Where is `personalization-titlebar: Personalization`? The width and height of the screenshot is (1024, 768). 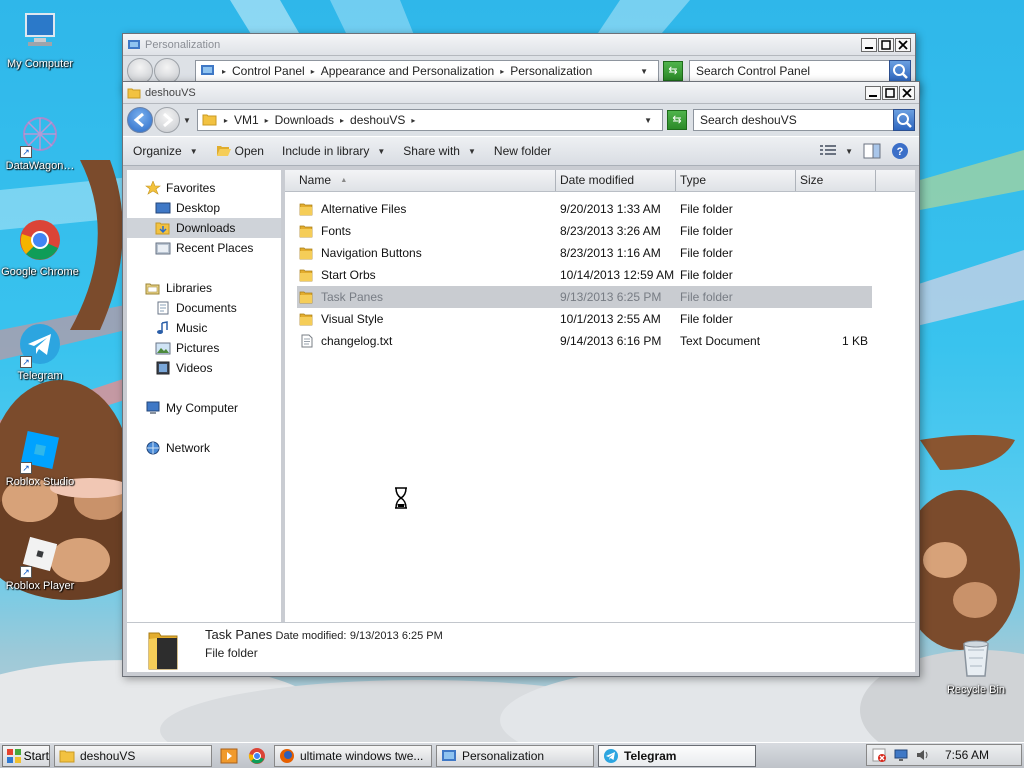
personalization-titlebar: Personalization is located at coordinates (519, 45).